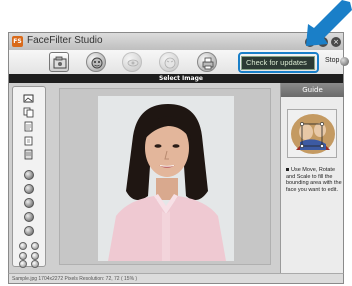 This screenshot has width=352, height=286. What do you see at coordinates (28, 140) in the screenshot?
I see `rotate-icon` at bounding box center [28, 140].